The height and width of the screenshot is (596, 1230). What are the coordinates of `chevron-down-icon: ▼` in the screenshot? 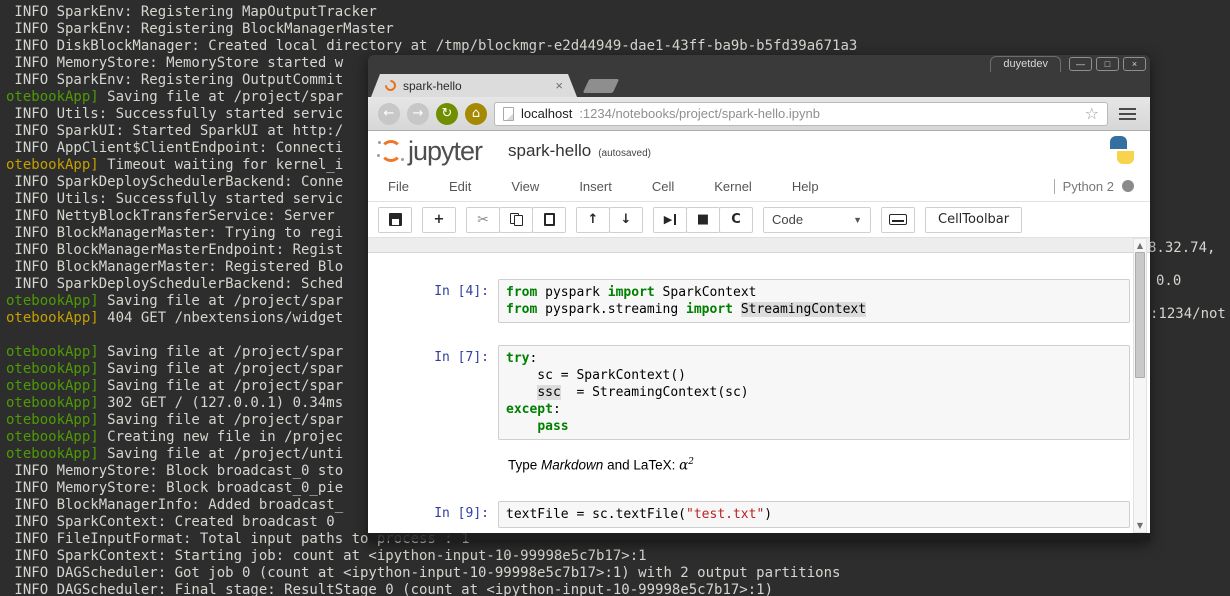 It's located at (857, 219).